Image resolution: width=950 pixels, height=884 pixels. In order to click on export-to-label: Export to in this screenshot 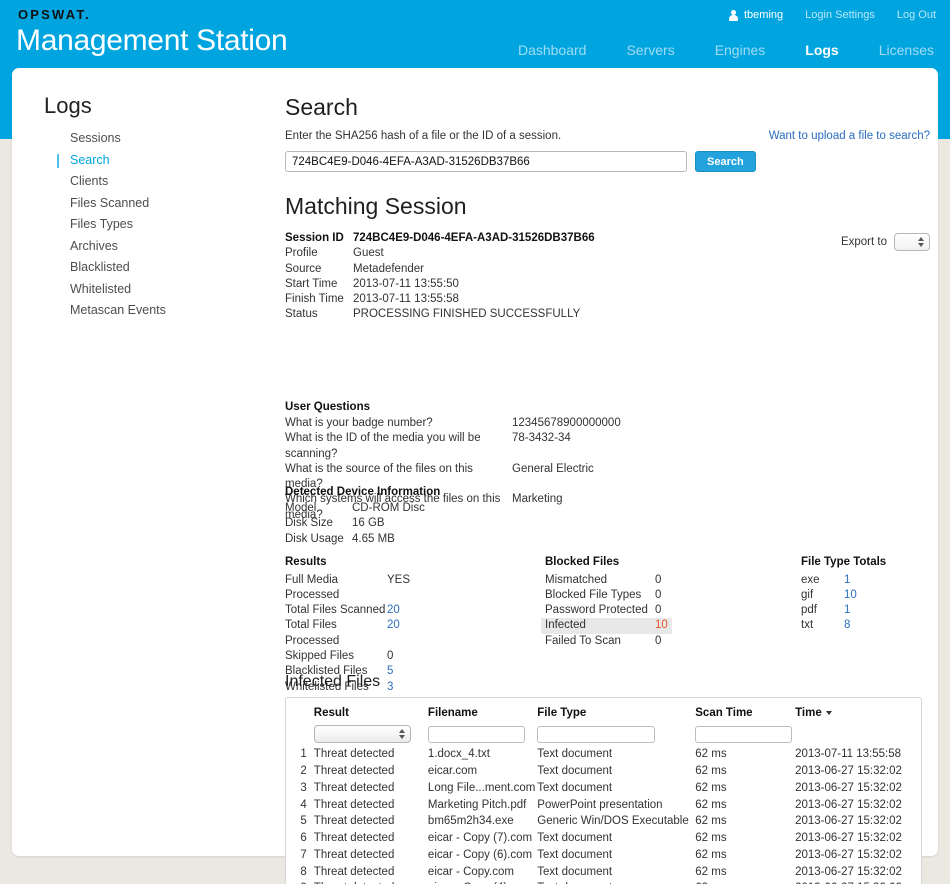, I will do `click(863, 242)`.